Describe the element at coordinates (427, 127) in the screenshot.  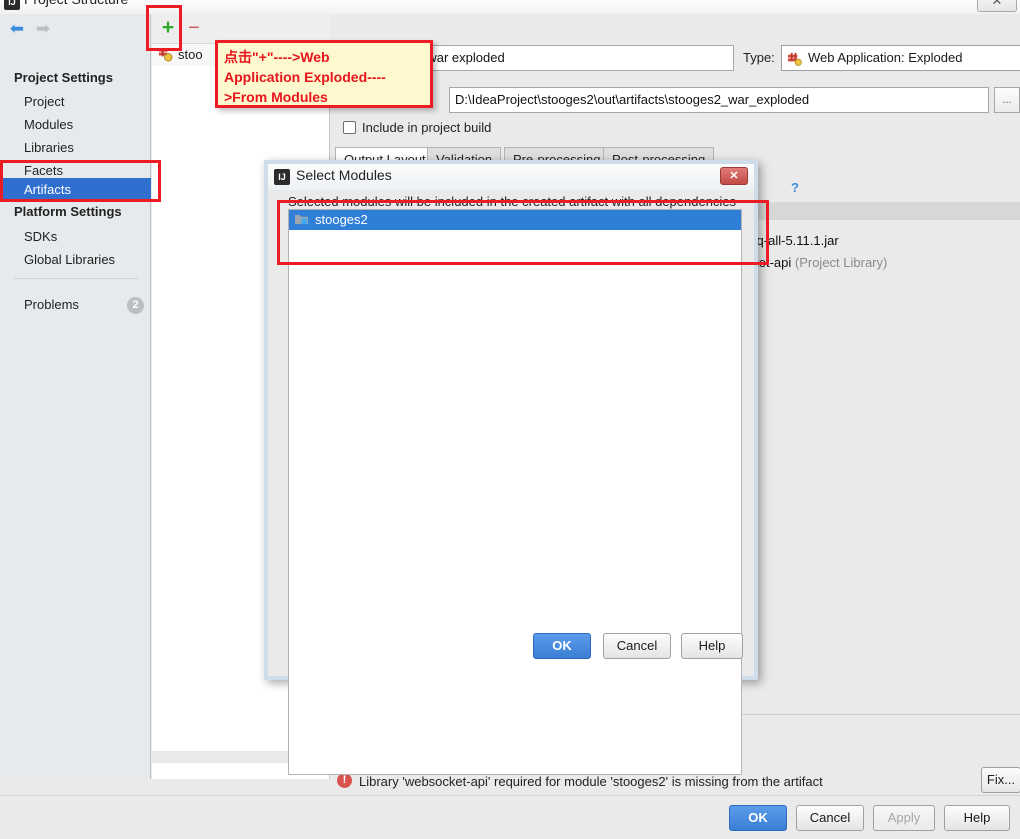
I see `include-in-project-build-label: Include in project build` at that location.